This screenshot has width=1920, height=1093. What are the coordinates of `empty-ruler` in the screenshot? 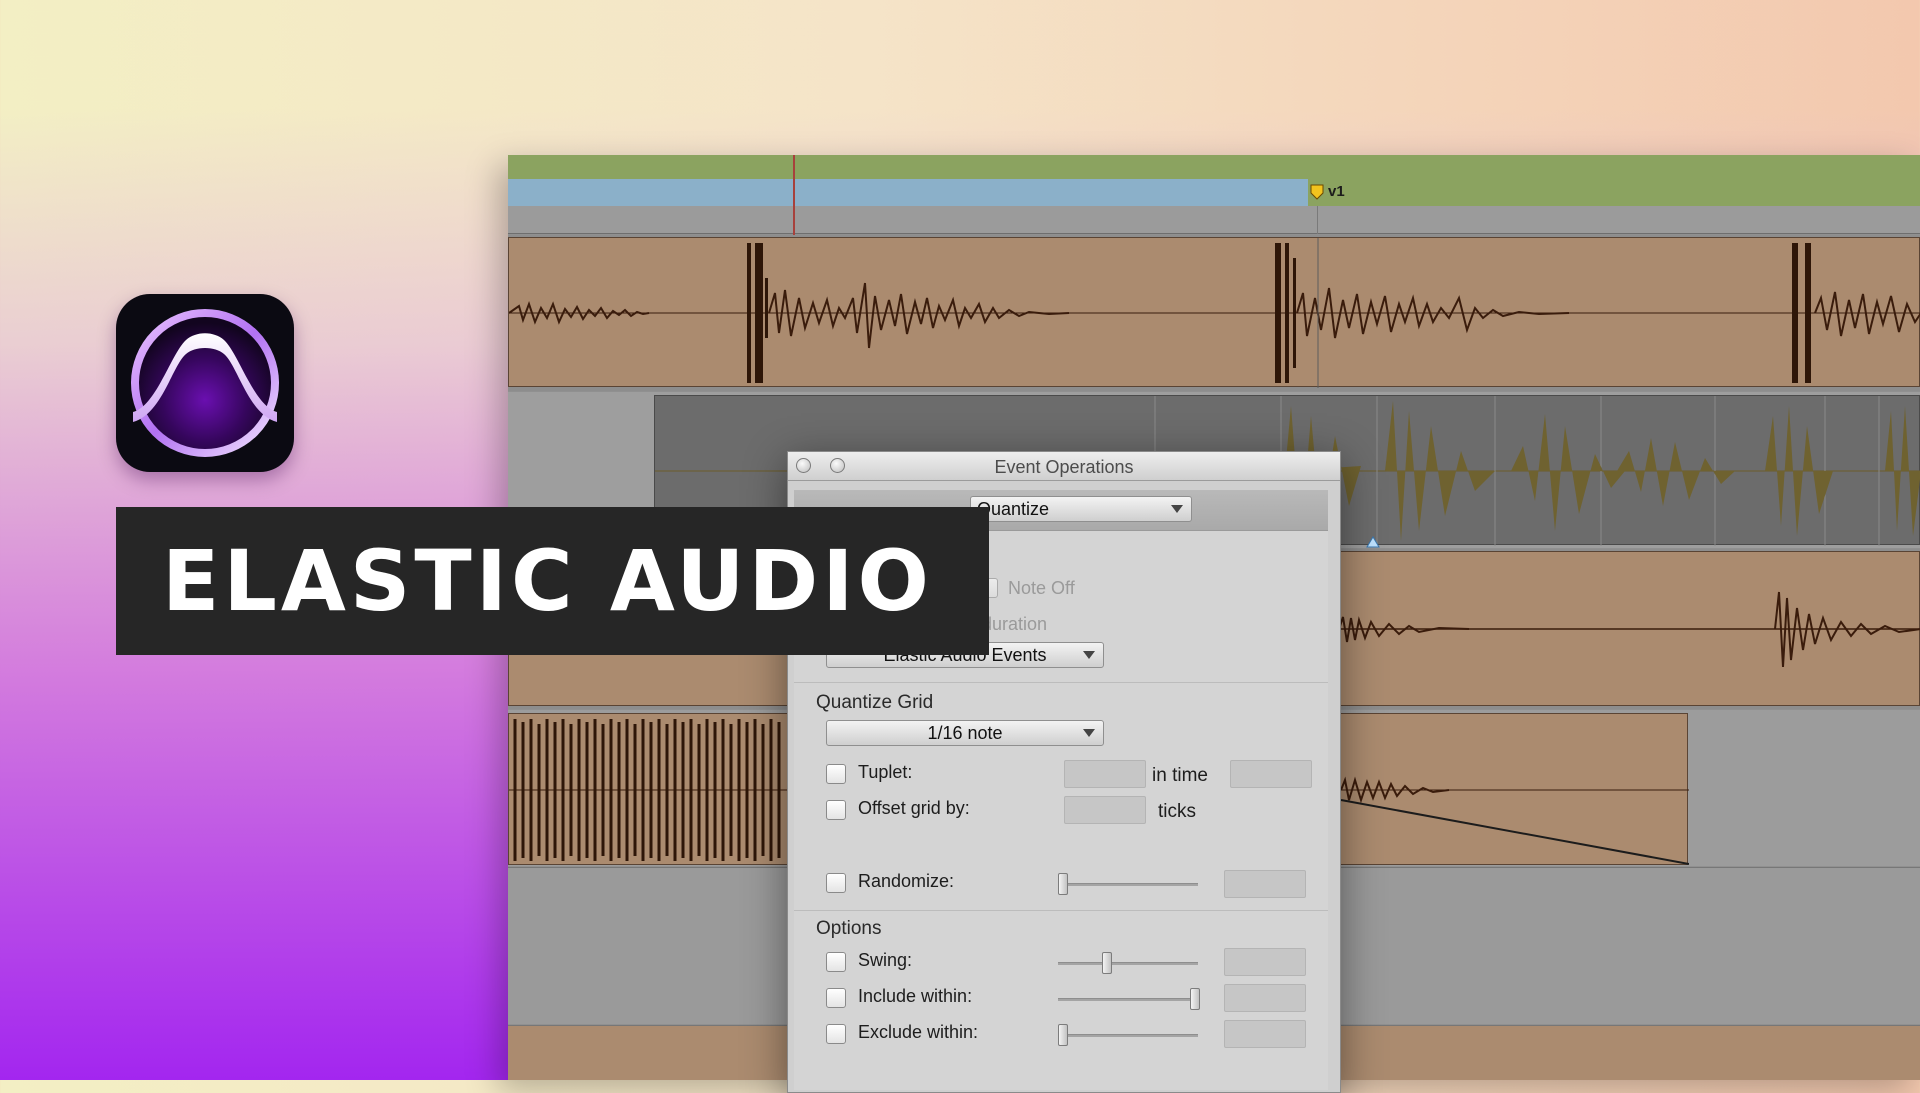 It's located at (1214, 220).